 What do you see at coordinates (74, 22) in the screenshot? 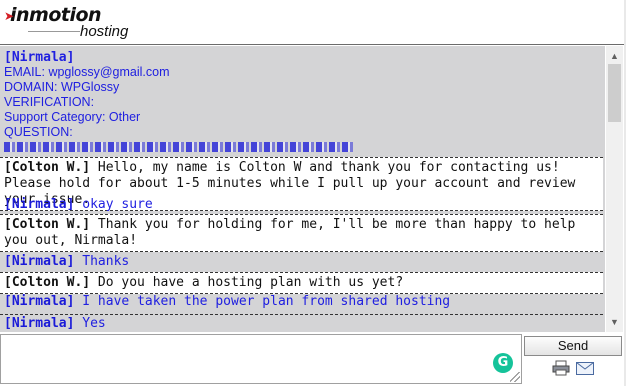
I see `inmotion-hosting-logo: ➤ inmotion hosting` at bounding box center [74, 22].